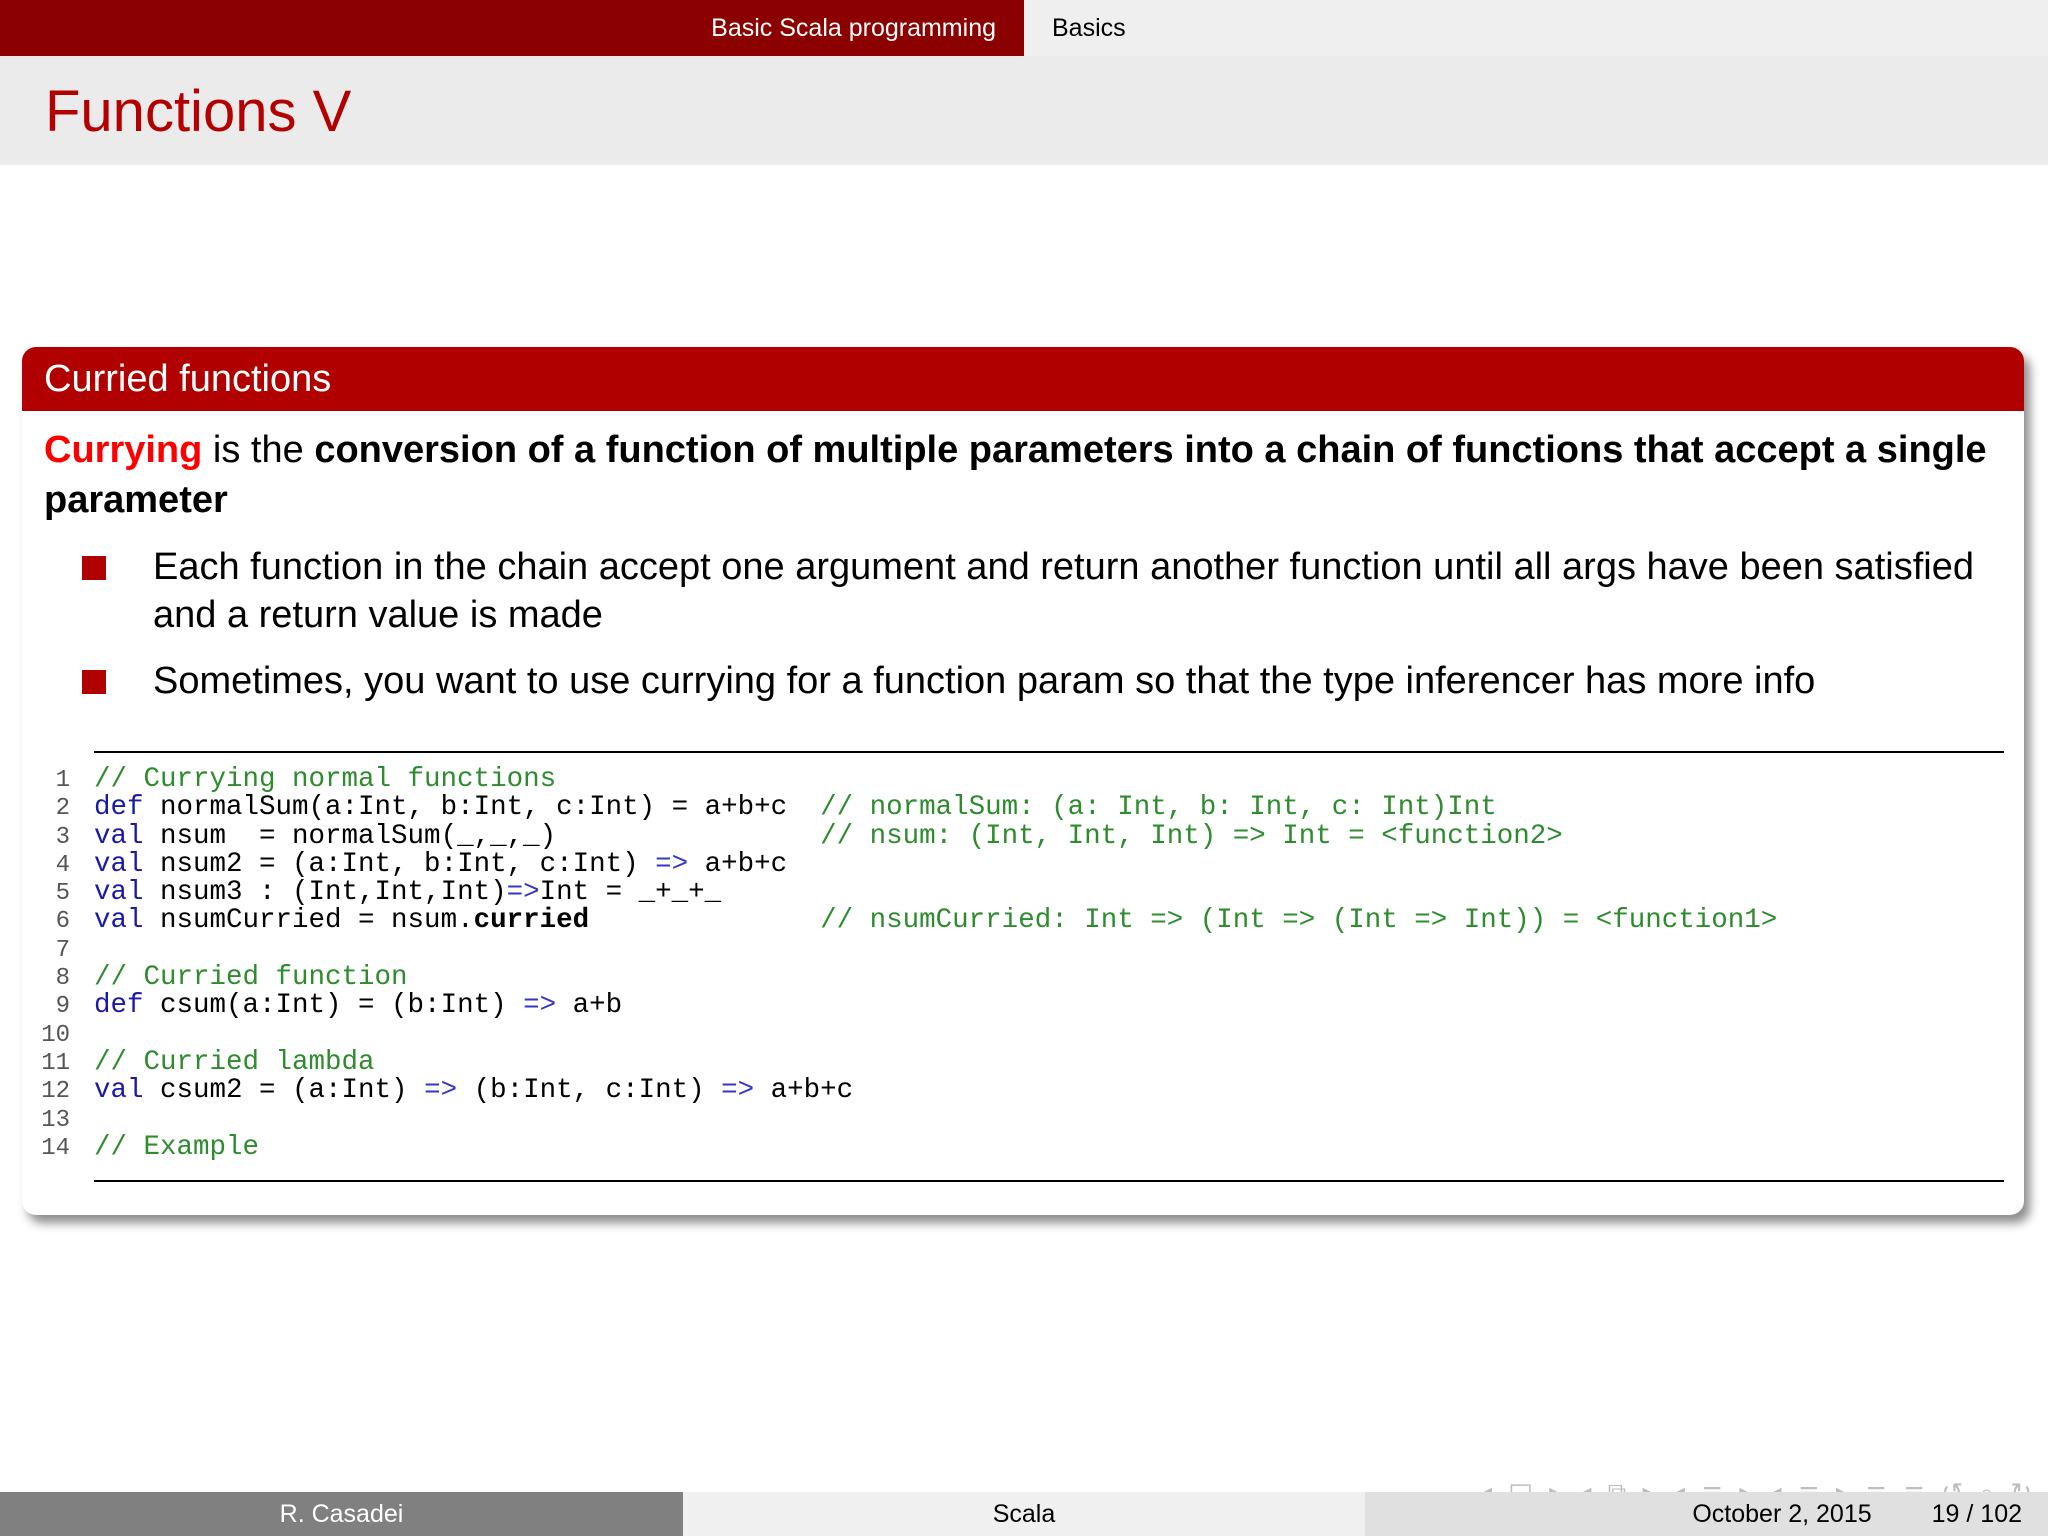 This screenshot has height=1536, width=2048. I want to click on frame-title: Functions V, so click(198, 111).